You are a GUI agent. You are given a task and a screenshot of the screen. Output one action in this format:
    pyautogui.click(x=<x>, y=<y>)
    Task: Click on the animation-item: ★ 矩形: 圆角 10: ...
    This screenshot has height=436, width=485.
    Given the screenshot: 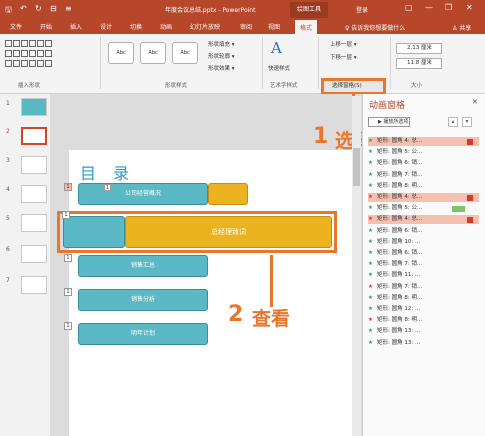 What is the action you would take?
    pyautogui.click(x=423, y=242)
    